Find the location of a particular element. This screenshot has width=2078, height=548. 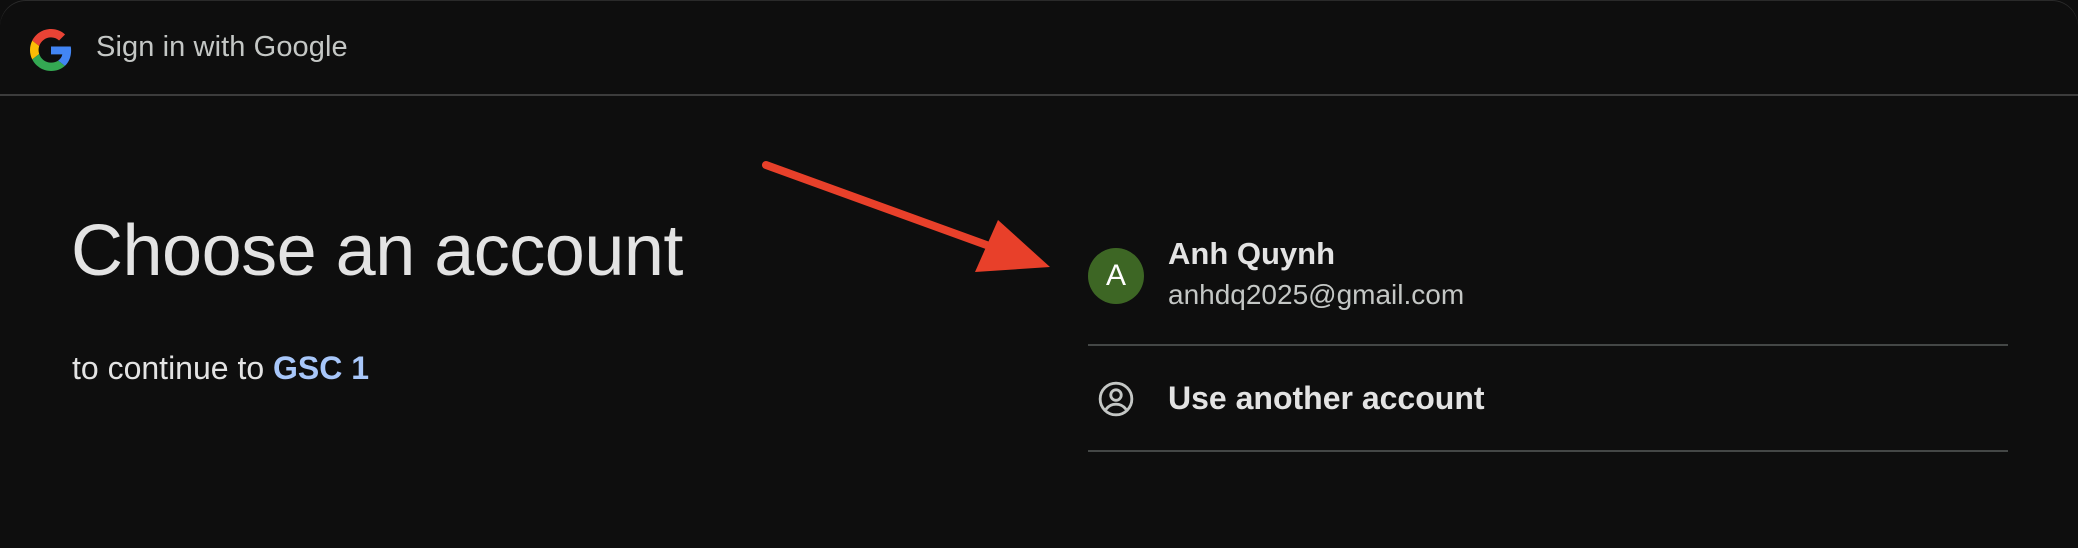

subtitle: to continue to GSC 1 is located at coordinates (220, 368).